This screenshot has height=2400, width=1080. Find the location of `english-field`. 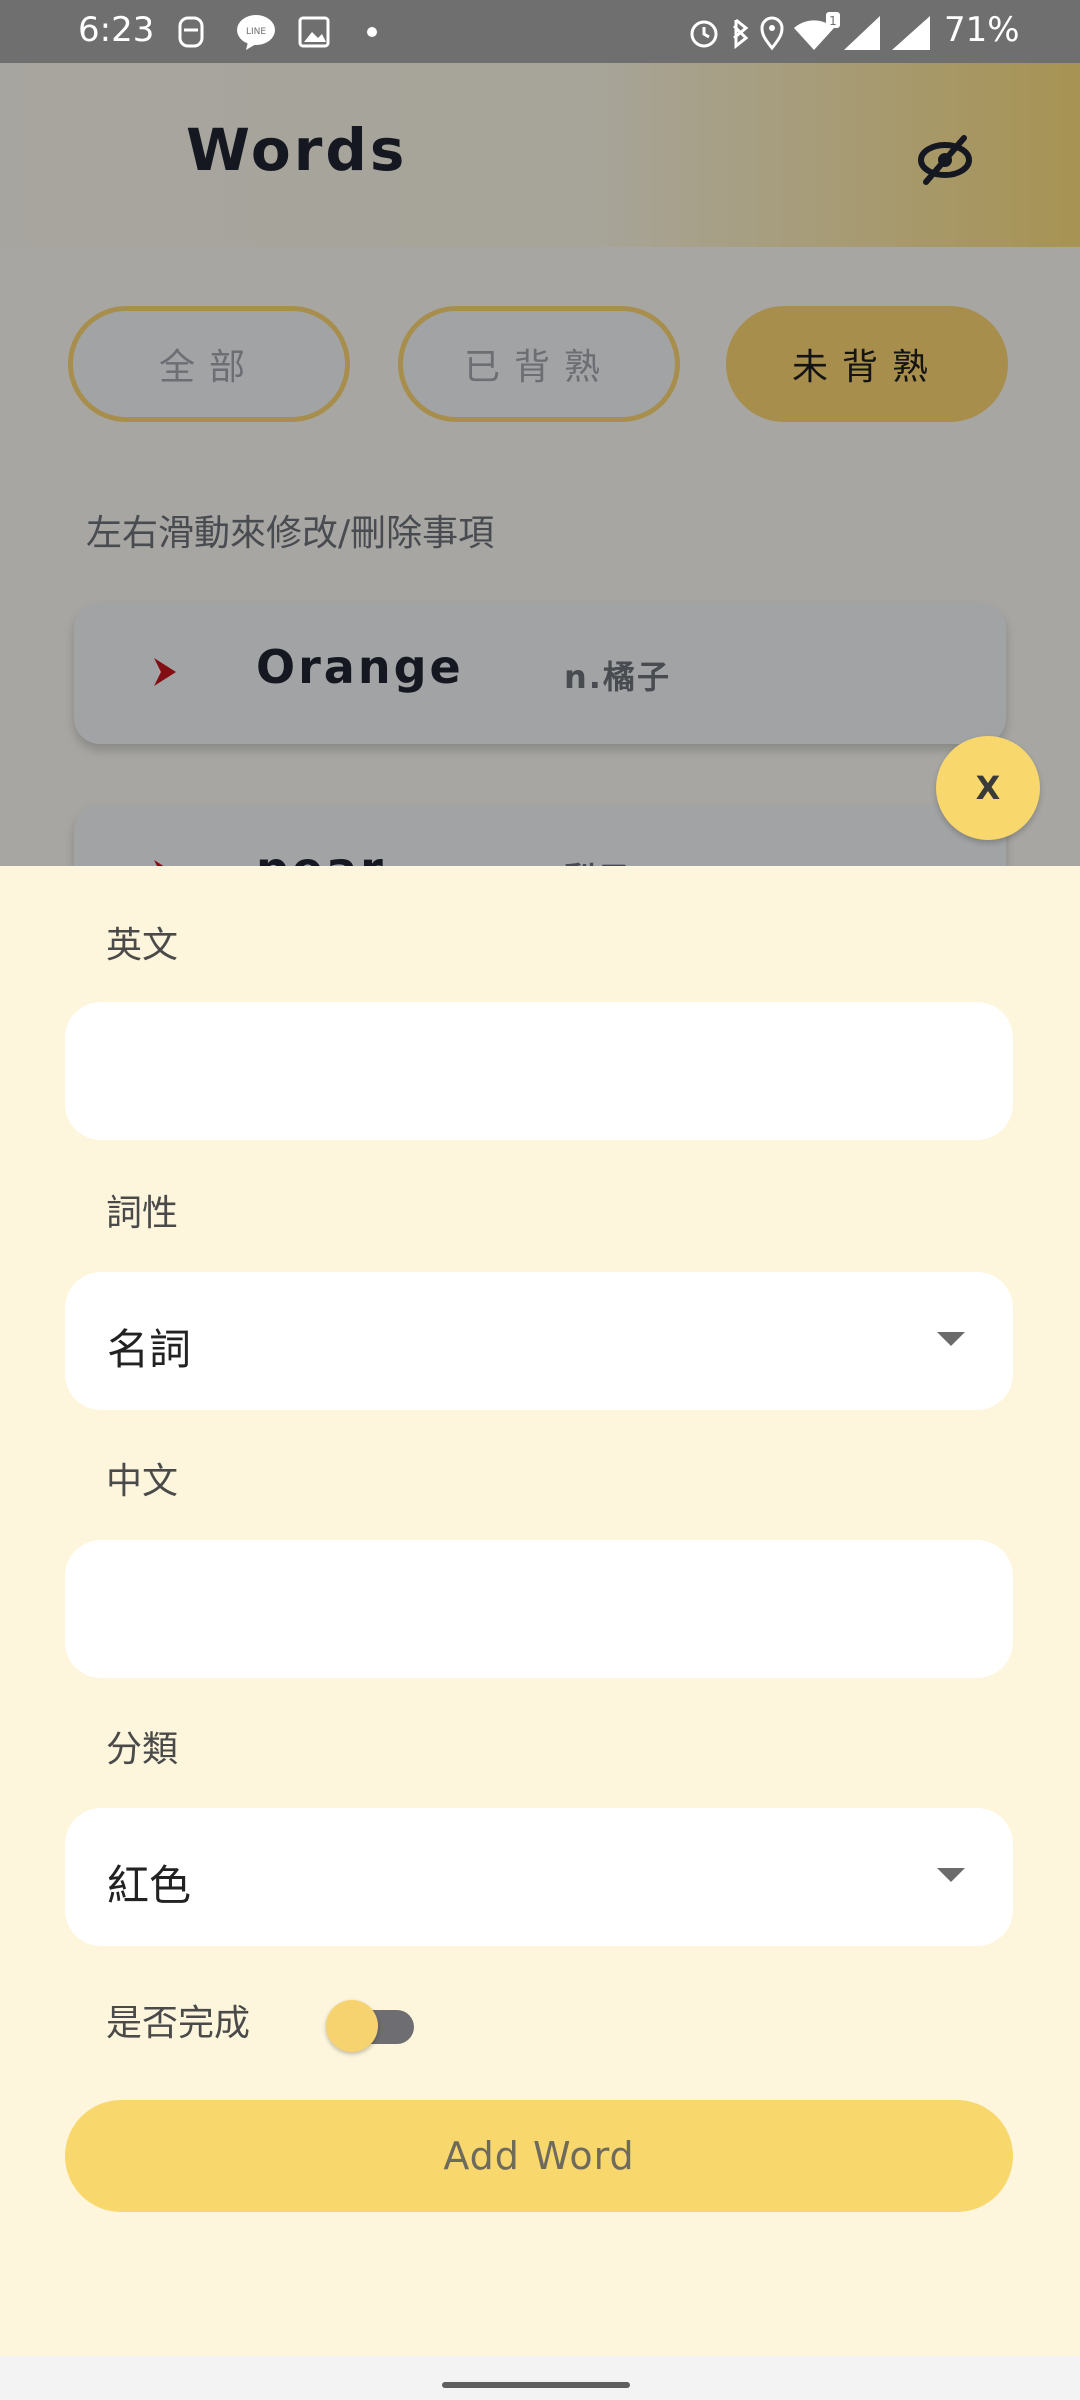

english-field is located at coordinates (539, 1071).